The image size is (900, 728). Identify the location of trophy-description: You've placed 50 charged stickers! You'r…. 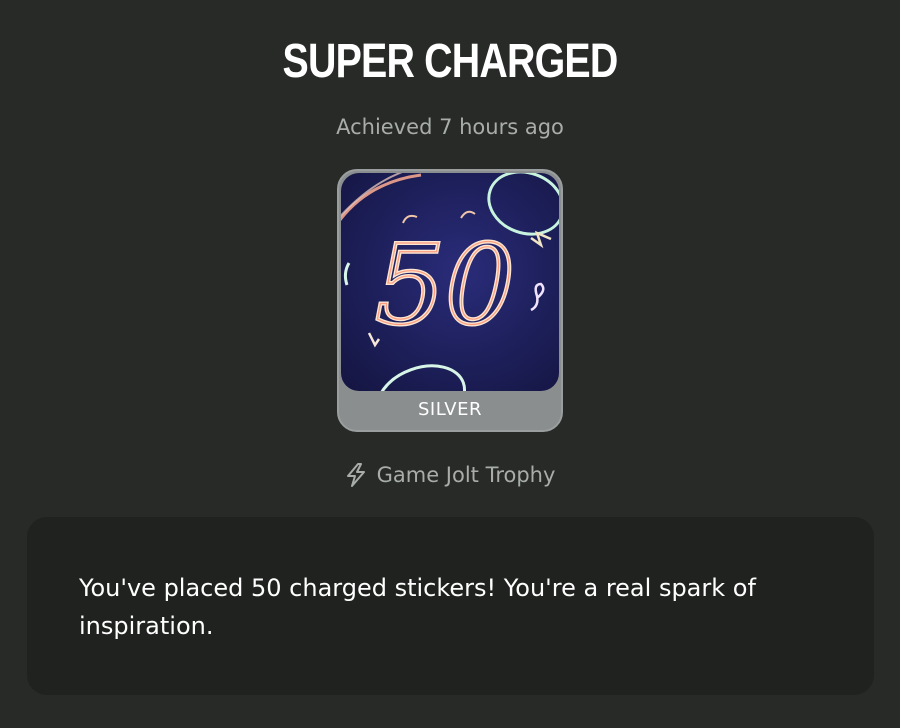
(417, 607).